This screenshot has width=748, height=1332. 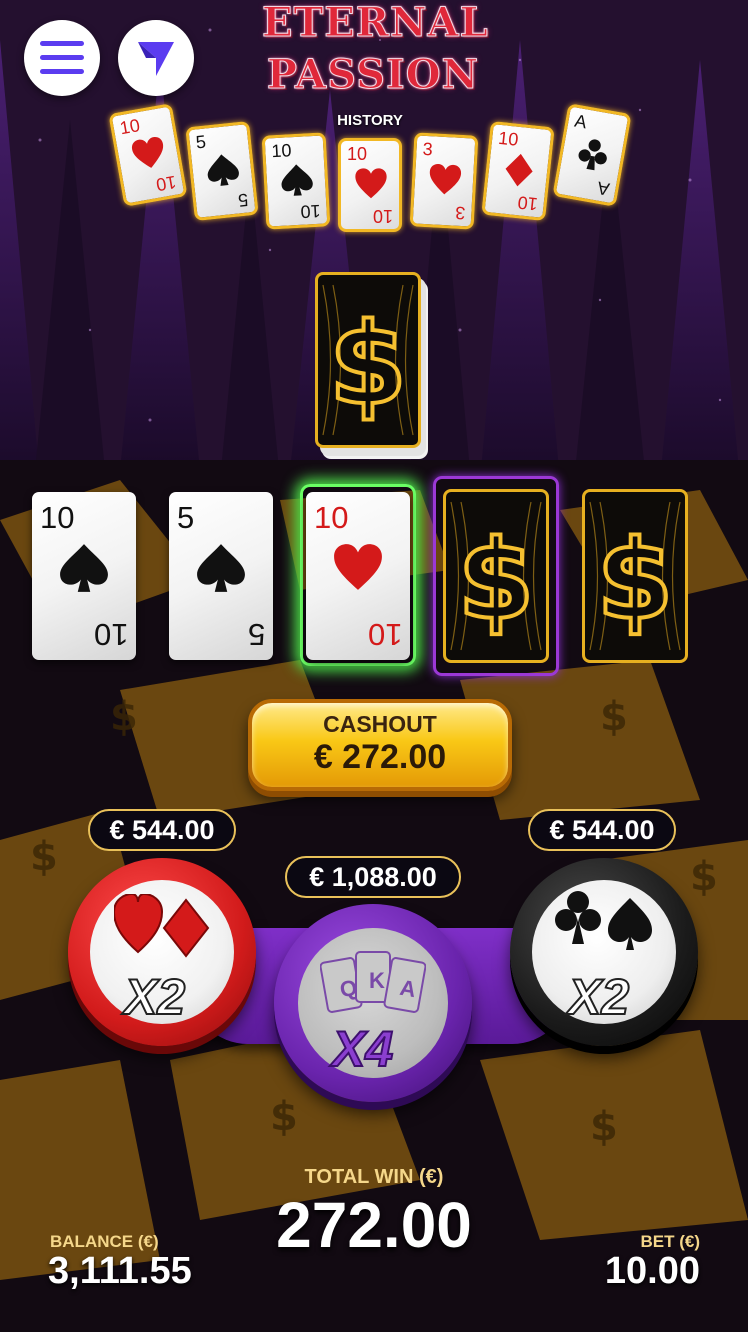 What do you see at coordinates (598, 997) in the screenshot?
I see `black-bet-multiplier: X2` at bounding box center [598, 997].